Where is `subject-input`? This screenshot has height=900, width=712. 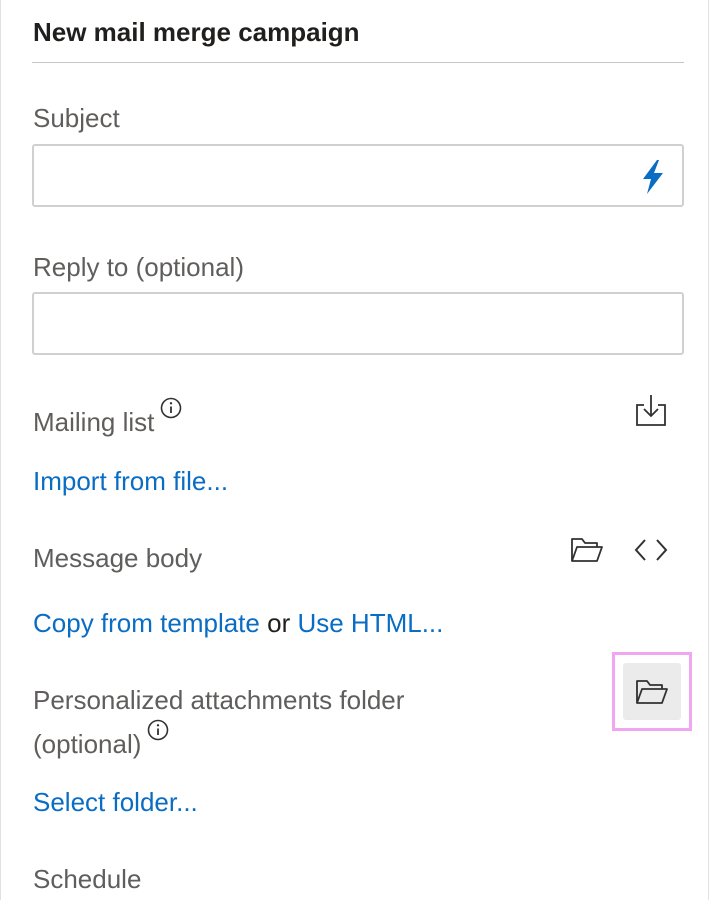 subject-input is located at coordinates (336, 177).